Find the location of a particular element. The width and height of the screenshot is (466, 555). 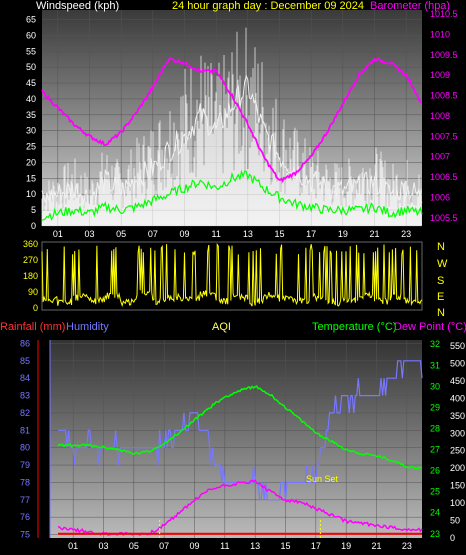

wind-tick-label: 10 is located at coordinates (31, 194).